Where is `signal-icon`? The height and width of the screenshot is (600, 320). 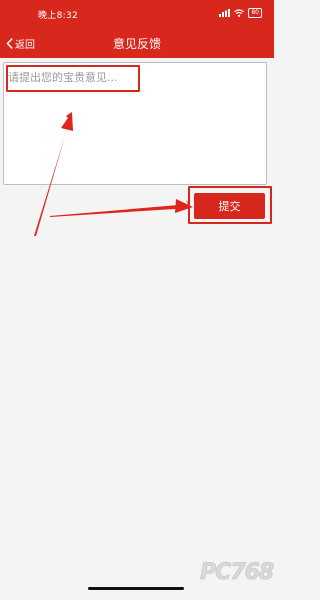
signal-icon is located at coordinates (225, 13).